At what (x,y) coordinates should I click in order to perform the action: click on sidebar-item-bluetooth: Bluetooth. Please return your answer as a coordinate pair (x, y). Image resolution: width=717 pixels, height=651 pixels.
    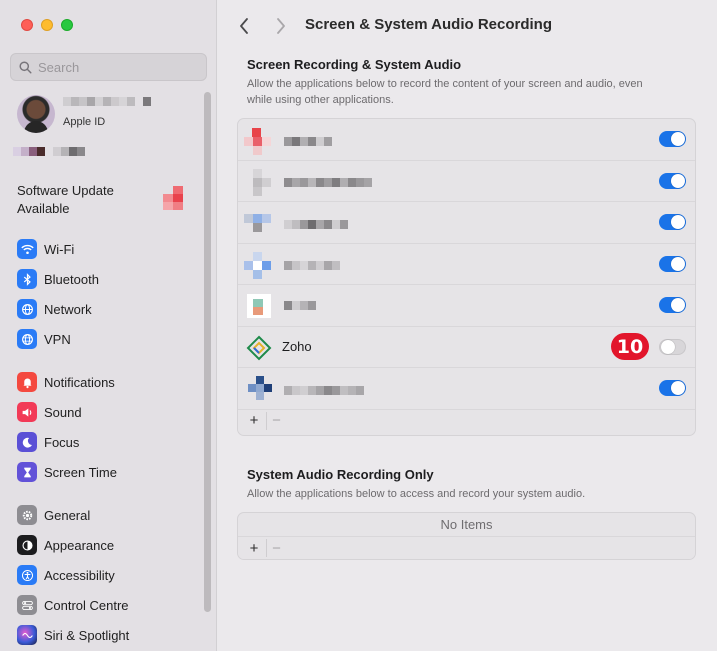
    Looking at the image, I should click on (107, 279).